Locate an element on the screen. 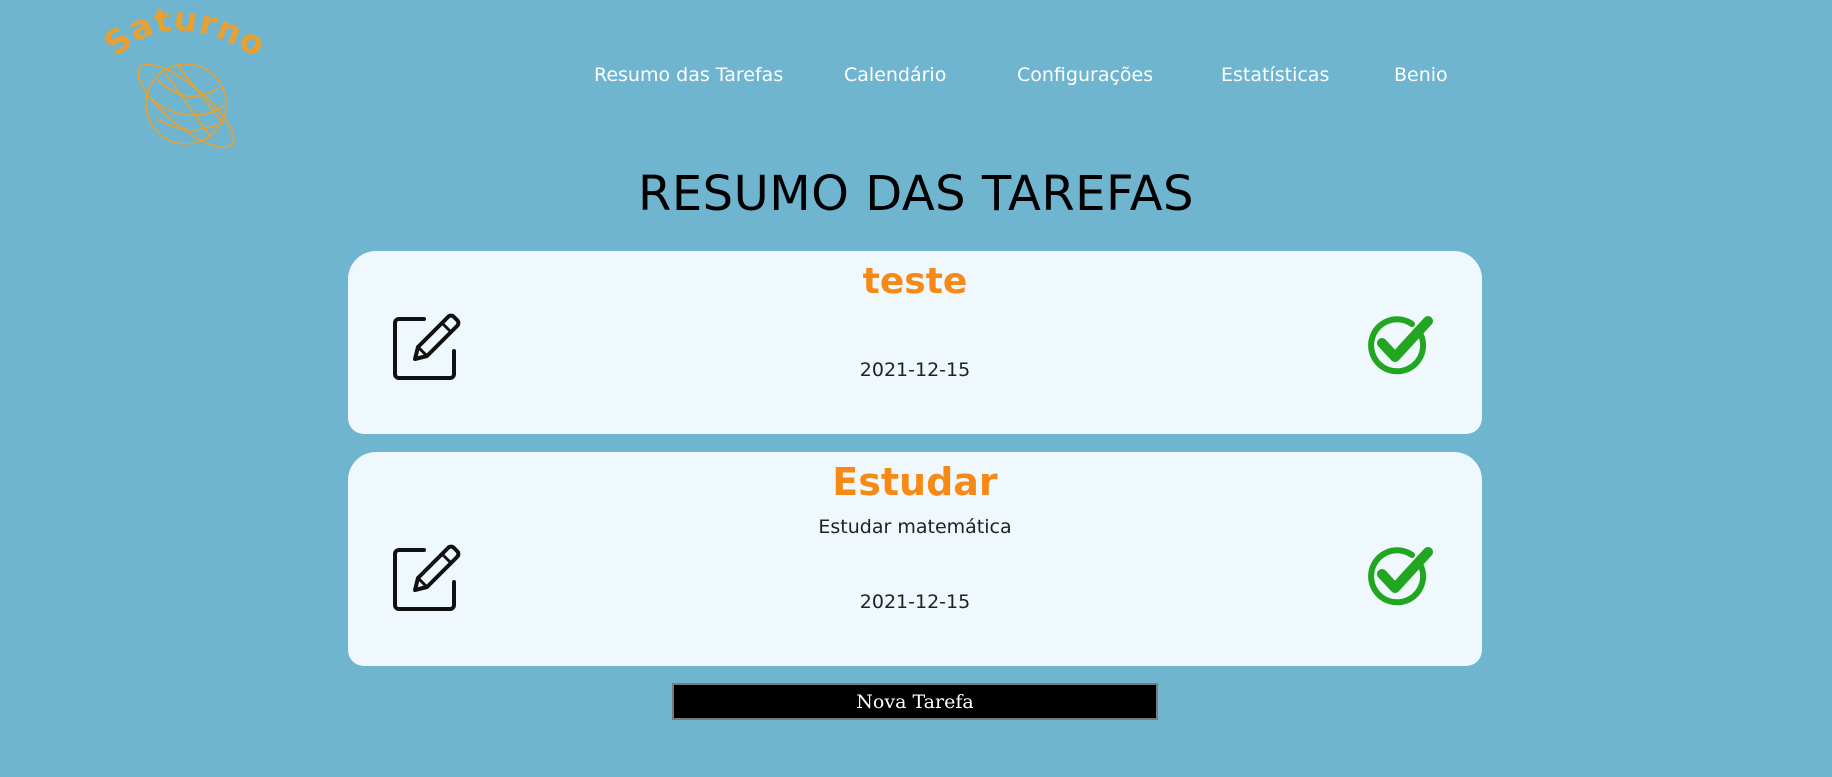 The width and height of the screenshot is (1832, 777). logo-text: Saturno is located at coordinates (185, 36).